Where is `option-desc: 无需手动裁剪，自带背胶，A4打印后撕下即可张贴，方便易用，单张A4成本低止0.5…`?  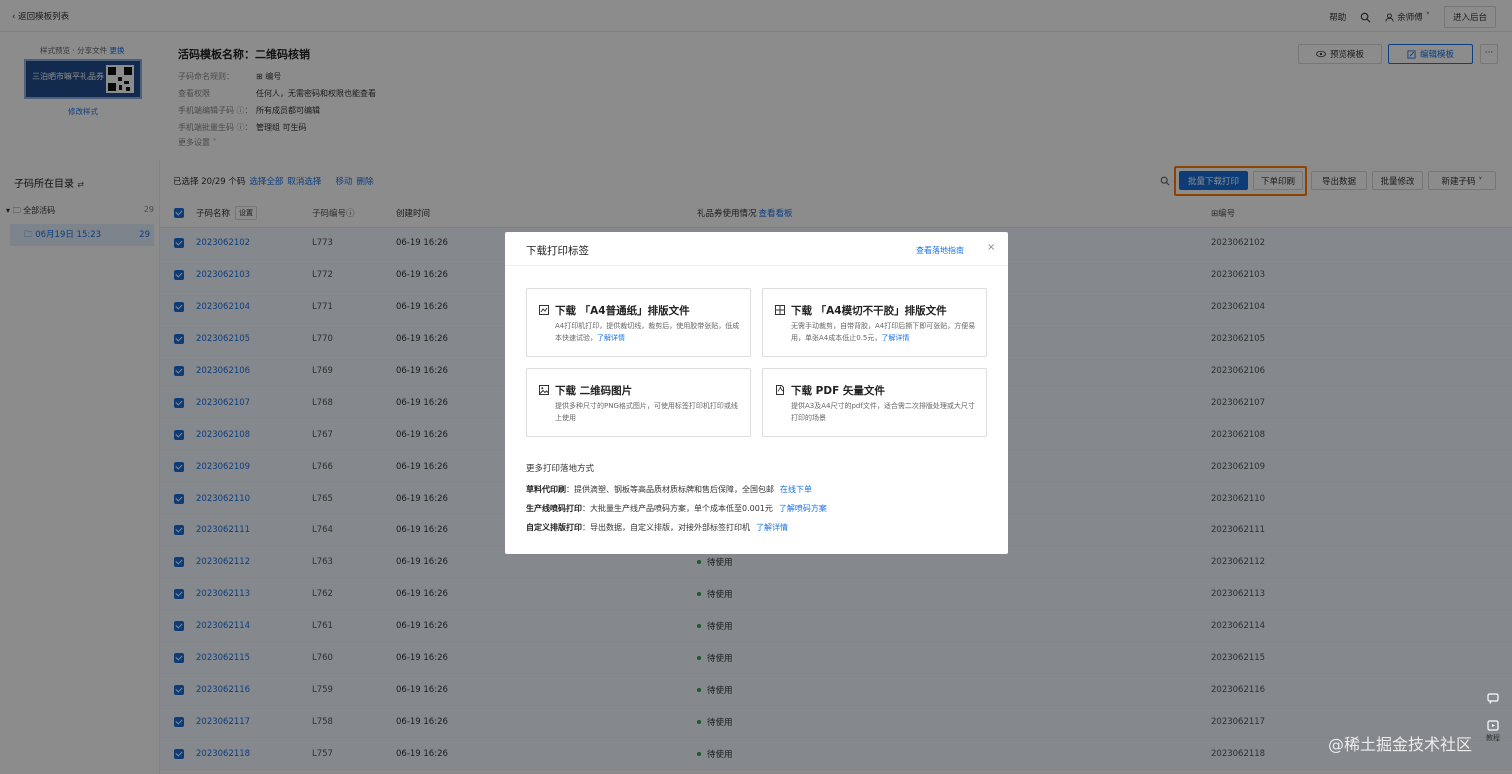 option-desc: 无需手动裁剪，自带背胶，A4打印后撕下即可张贴，方便易用，单张A4成本低止0.5… is located at coordinates (883, 332).